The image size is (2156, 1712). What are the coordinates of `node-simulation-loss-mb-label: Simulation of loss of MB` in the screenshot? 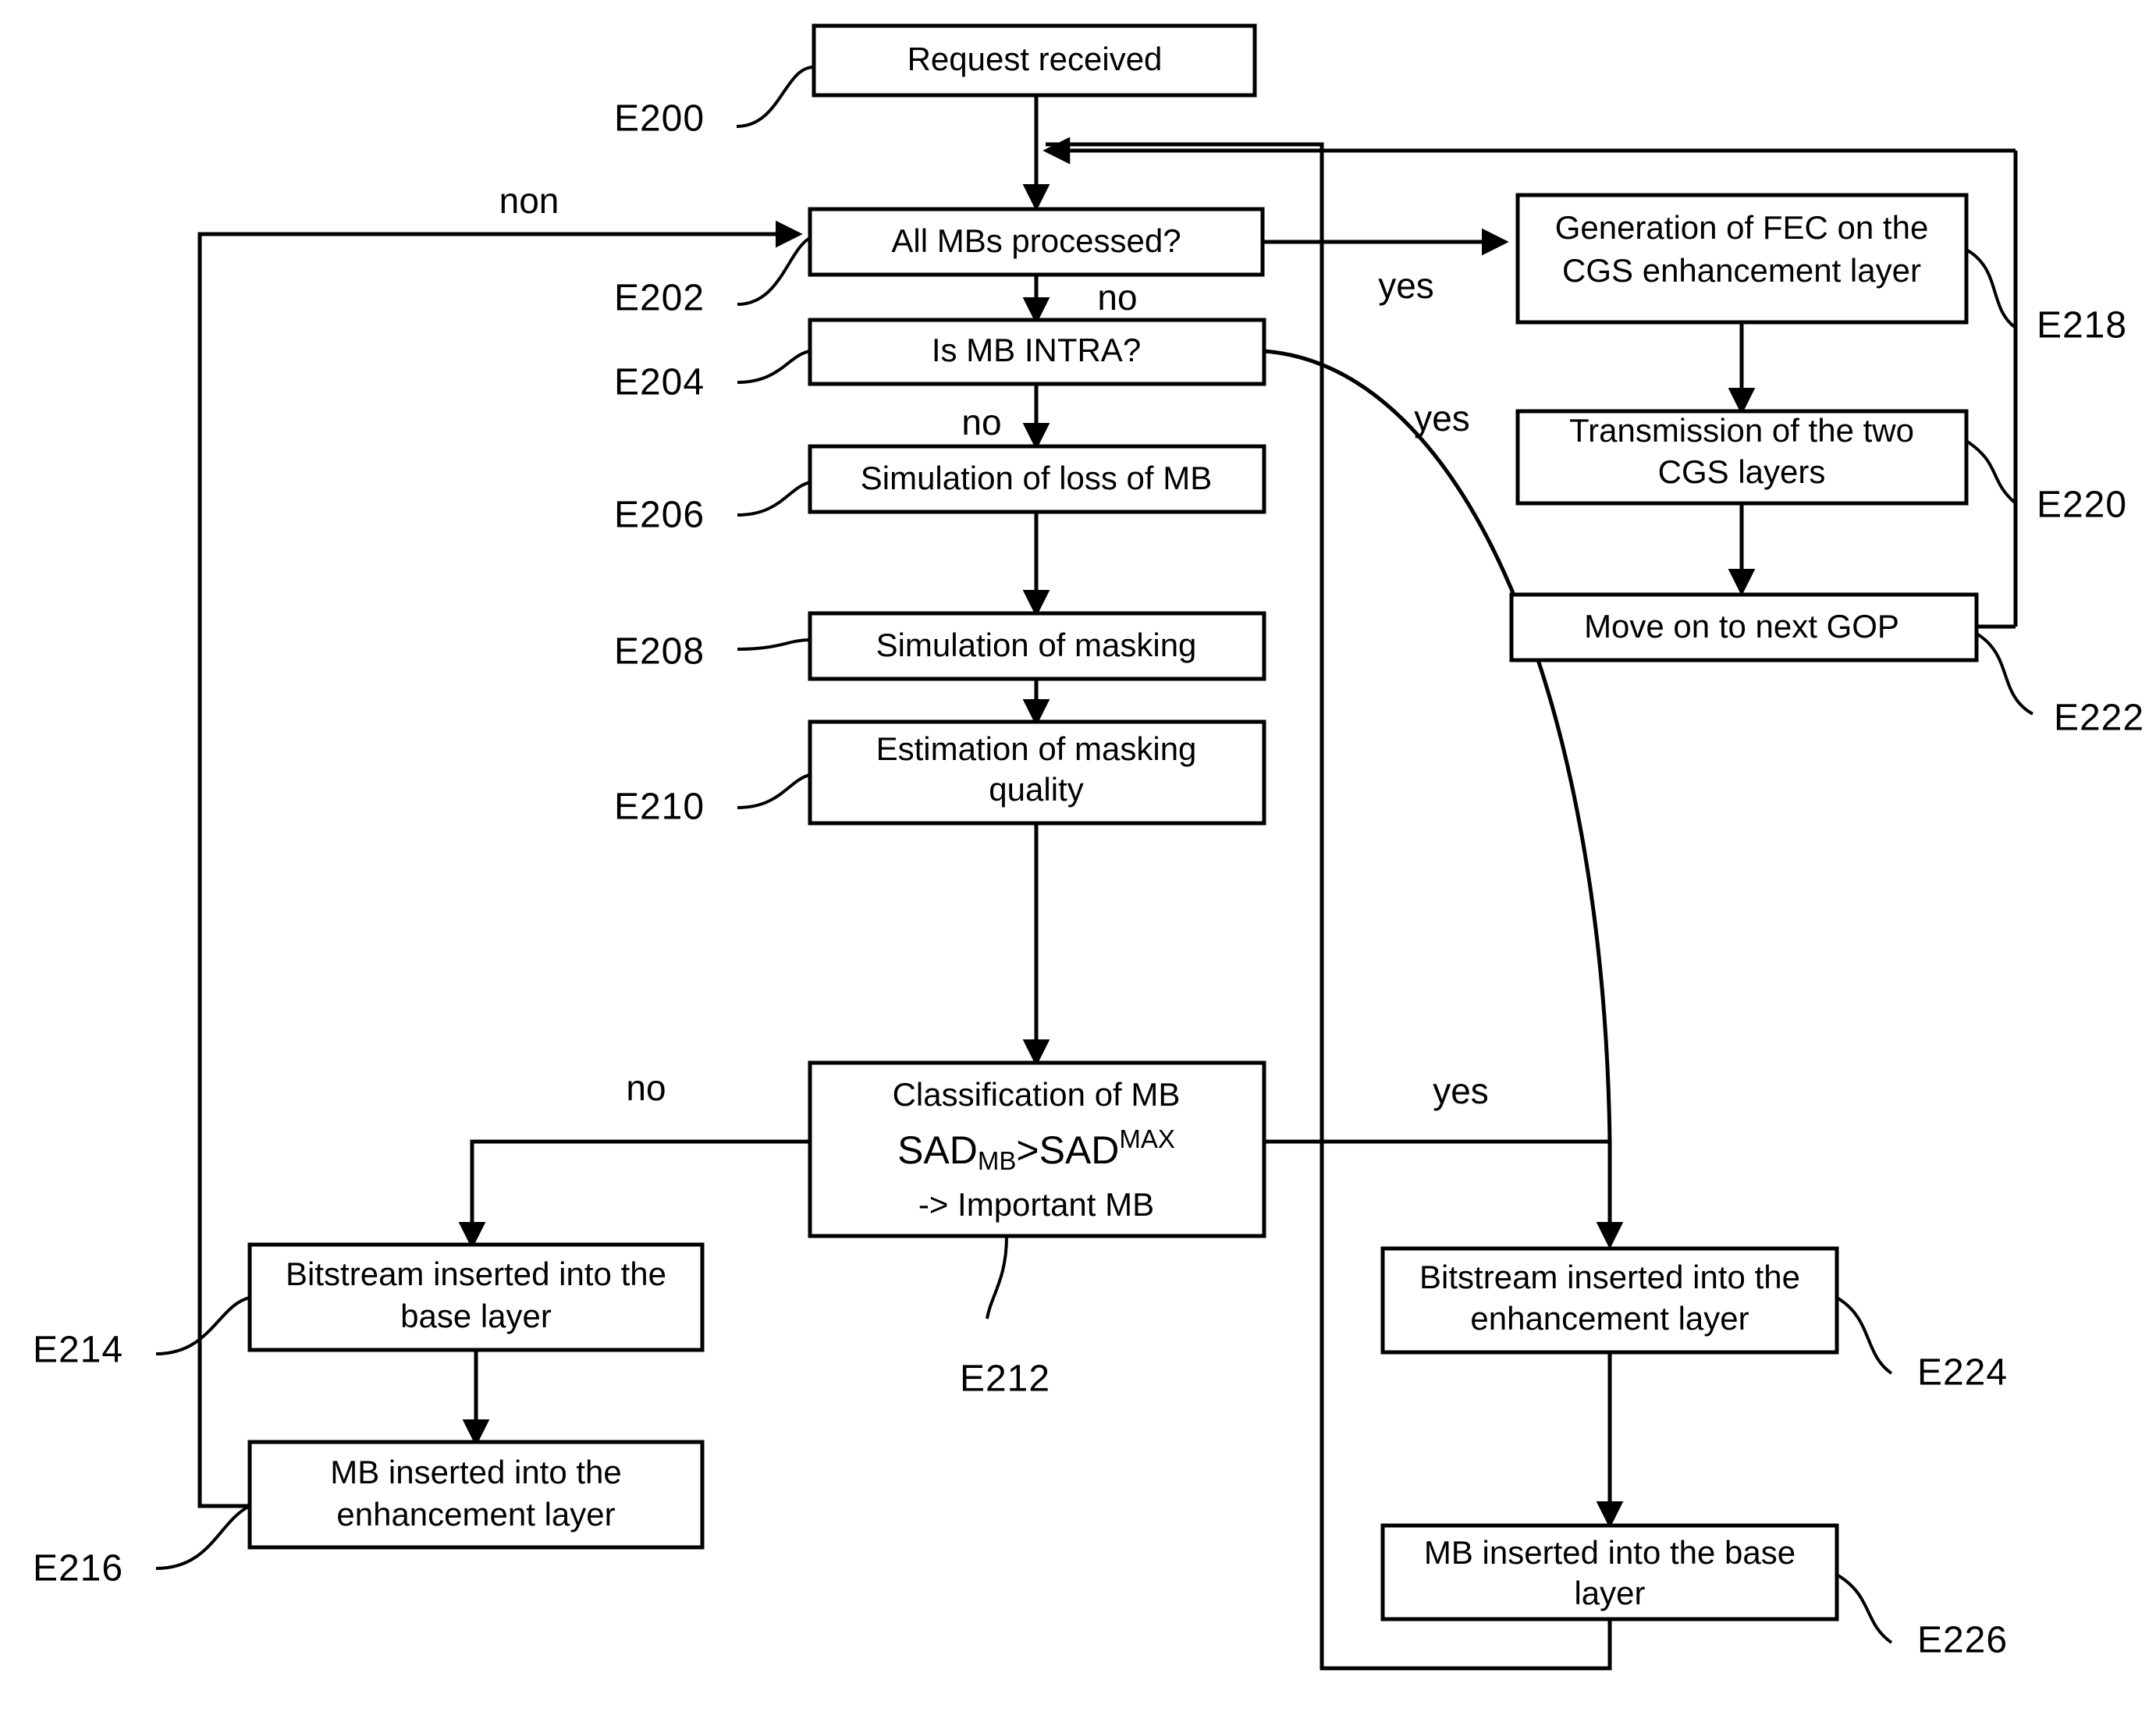 It's located at (1037, 478).